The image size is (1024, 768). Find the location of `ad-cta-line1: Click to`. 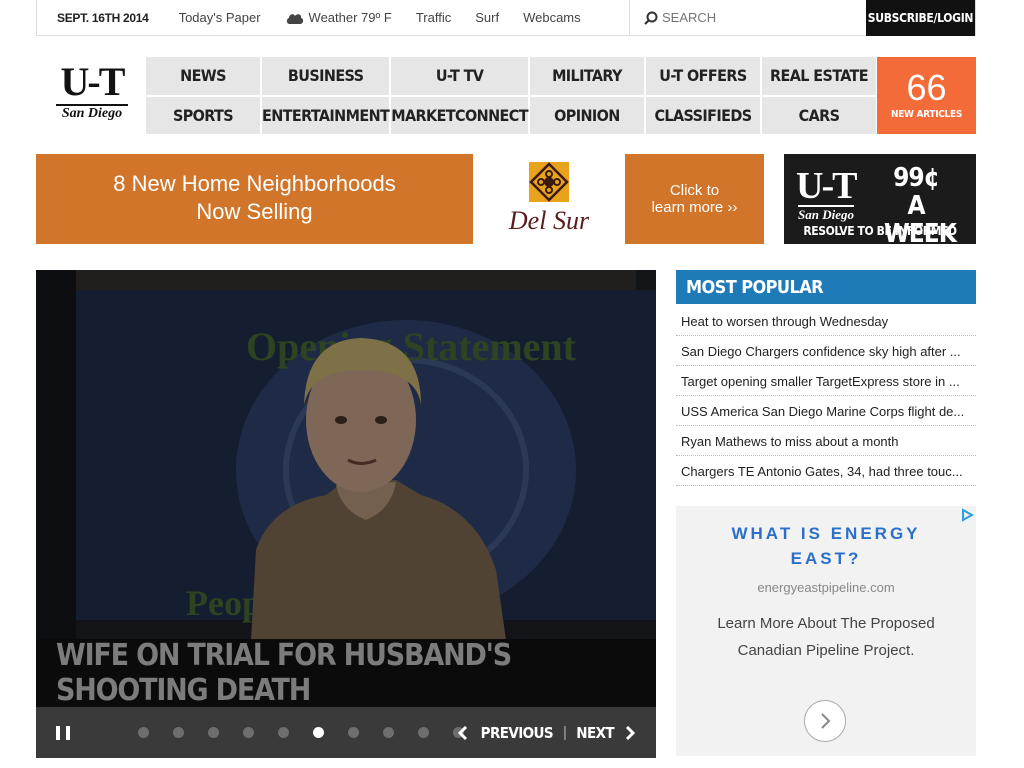

ad-cta-line1: Click to is located at coordinates (694, 190).